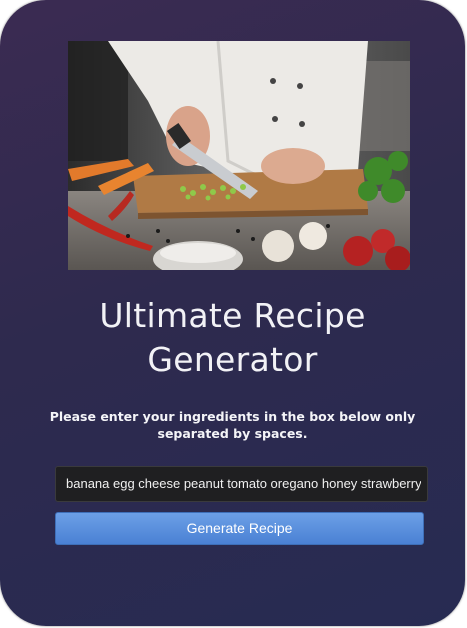 Image resolution: width=467 pixels, height=628 pixels. What do you see at coordinates (241, 484) in the screenshot?
I see `ingredients-input` at bounding box center [241, 484].